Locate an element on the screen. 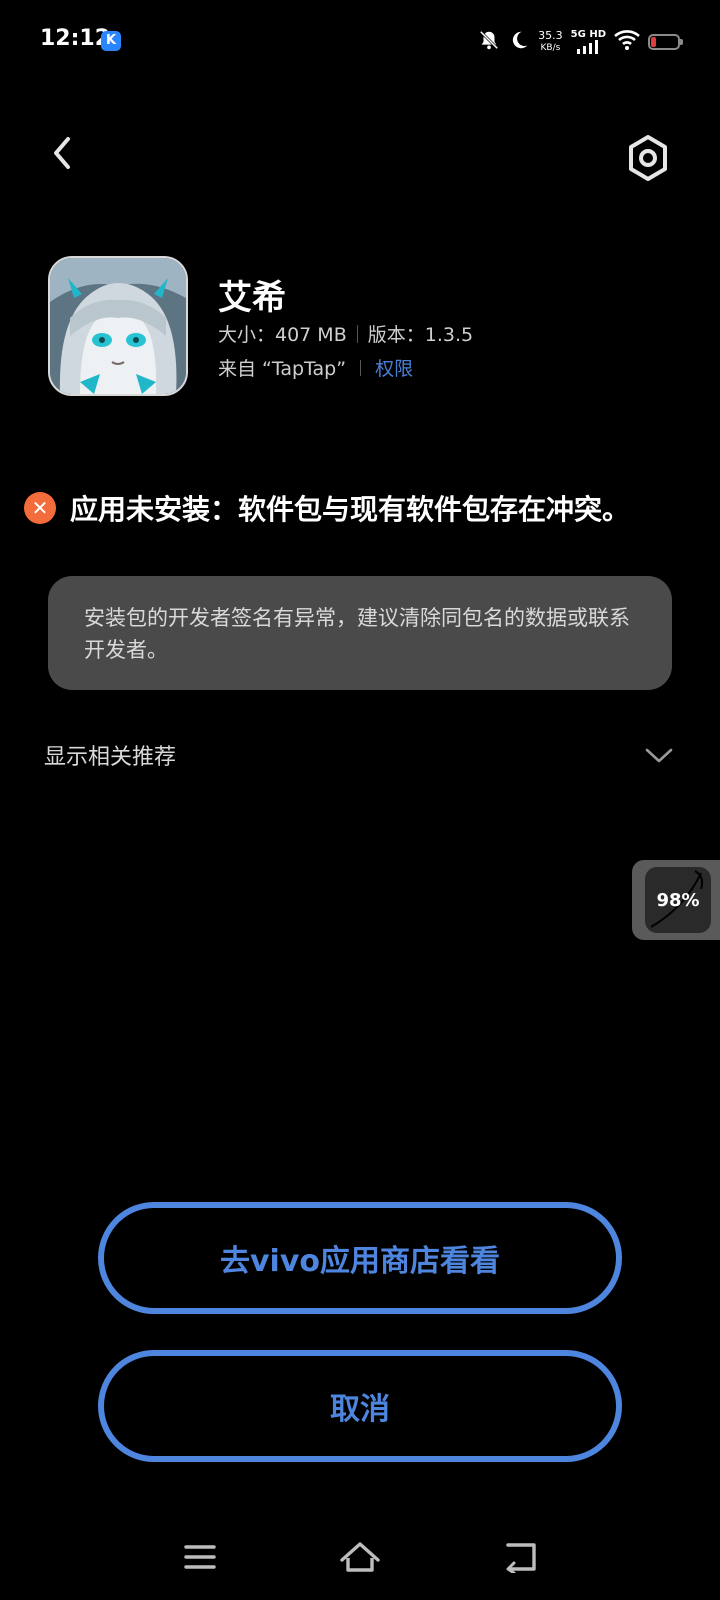 This screenshot has height=1600, width=720. error-message: 应用未安装：软件包与现有软件包存在冲突。 is located at coordinates (350, 509).